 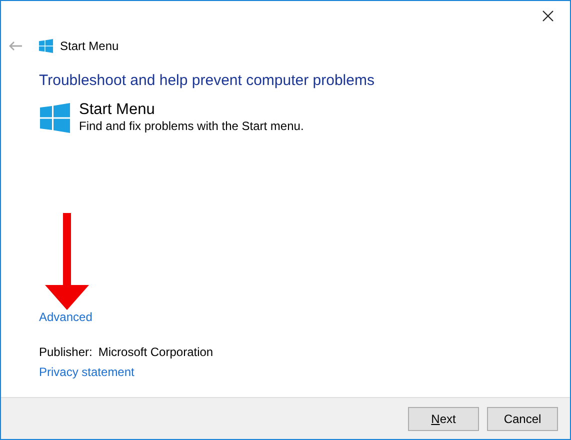 What do you see at coordinates (86, 372) in the screenshot?
I see `privacy-statement-link: Privacy statement` at bounding box center [86, 372].